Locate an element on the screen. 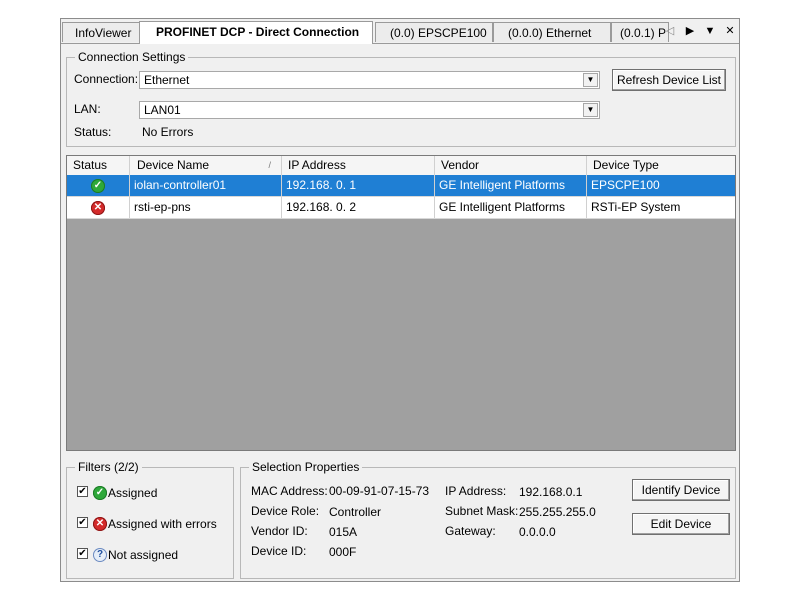 This screenshot has width=800, height=600. row-device-name: rsti-ep-pns is located at coordinates (206, 207).